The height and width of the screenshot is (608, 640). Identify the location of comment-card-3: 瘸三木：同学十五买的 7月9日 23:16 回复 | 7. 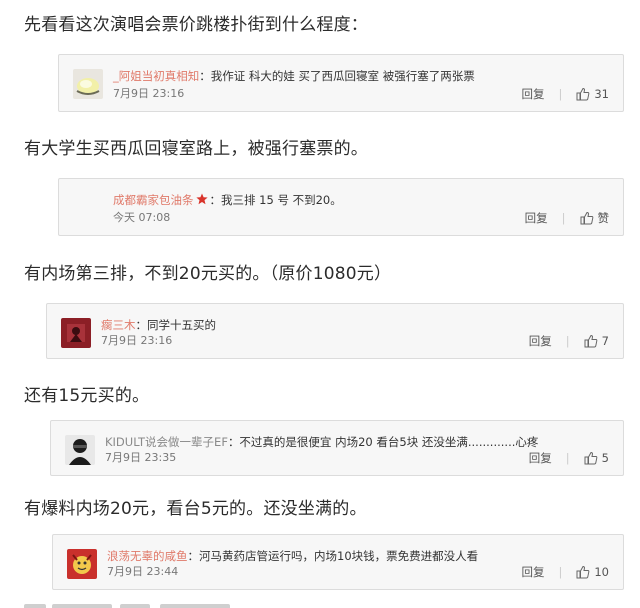
(335, 331).